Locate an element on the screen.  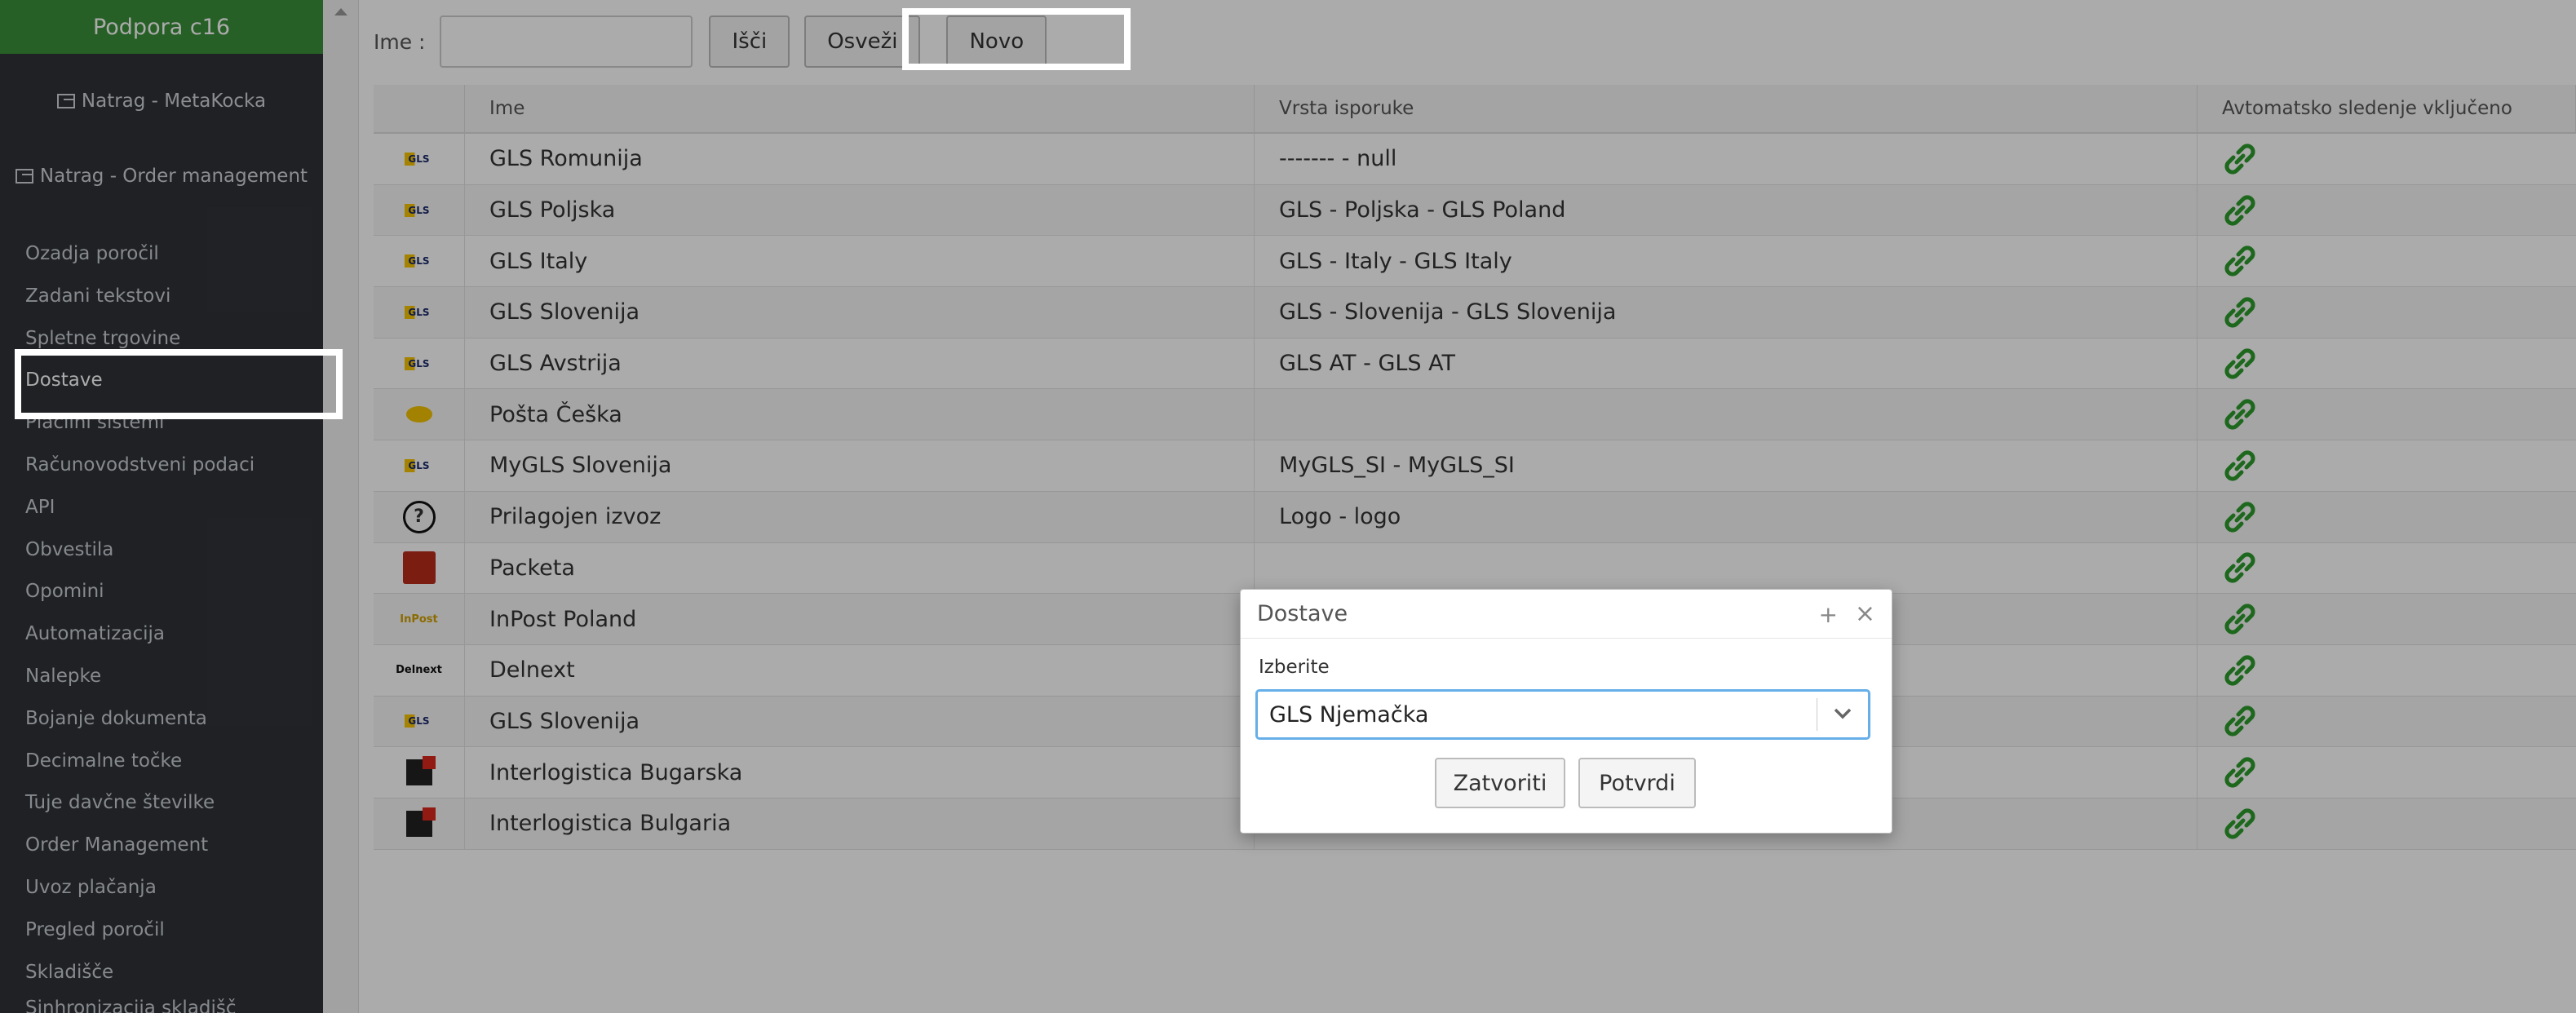
close-icon: × is located at coordinates (1865, 613).